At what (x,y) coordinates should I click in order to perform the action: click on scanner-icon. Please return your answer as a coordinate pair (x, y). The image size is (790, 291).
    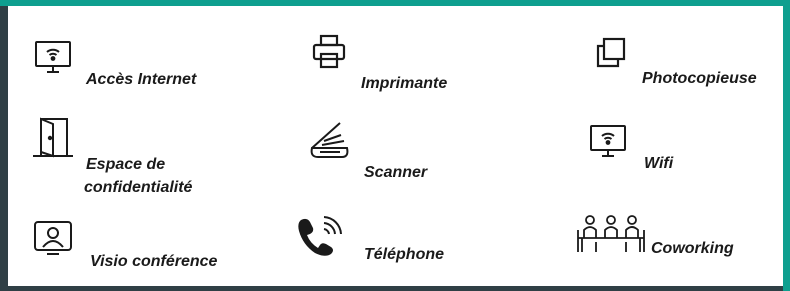
    Looking at the image, I should click on (329, 141).